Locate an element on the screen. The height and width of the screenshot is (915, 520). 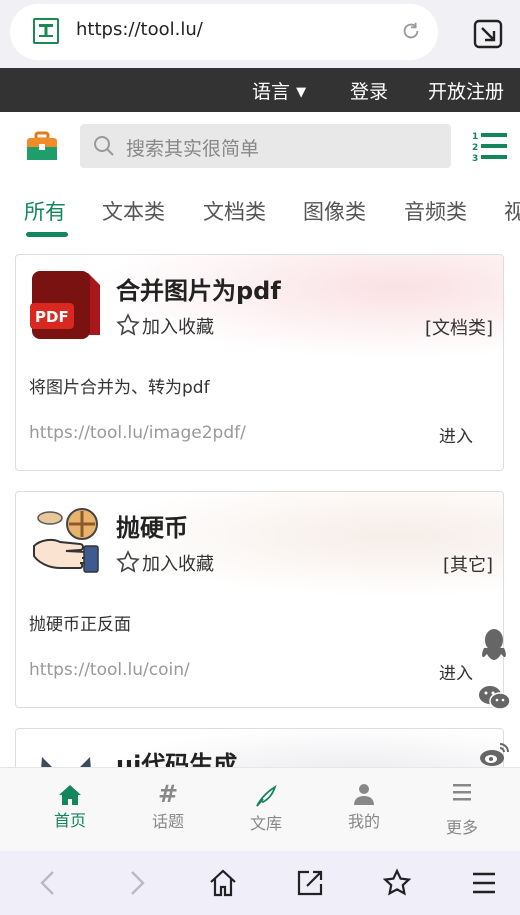
forward-icon is located at coordinates (136, 883).